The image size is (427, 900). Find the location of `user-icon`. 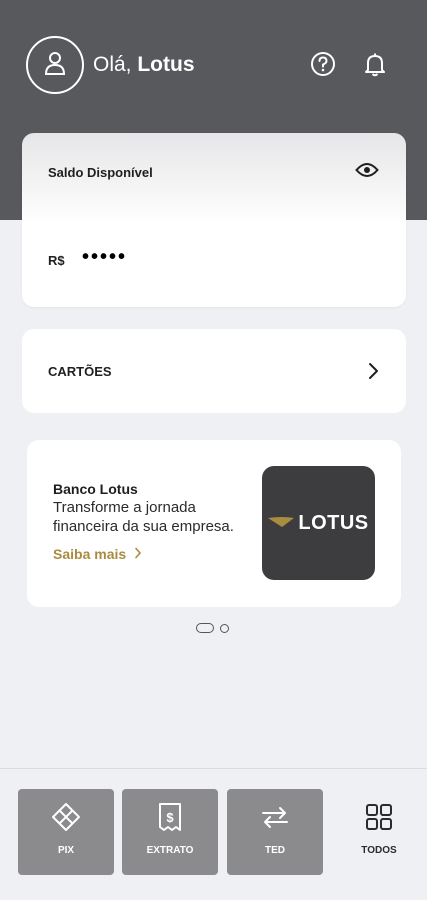

user-icon is located at coordinates (55, 65).